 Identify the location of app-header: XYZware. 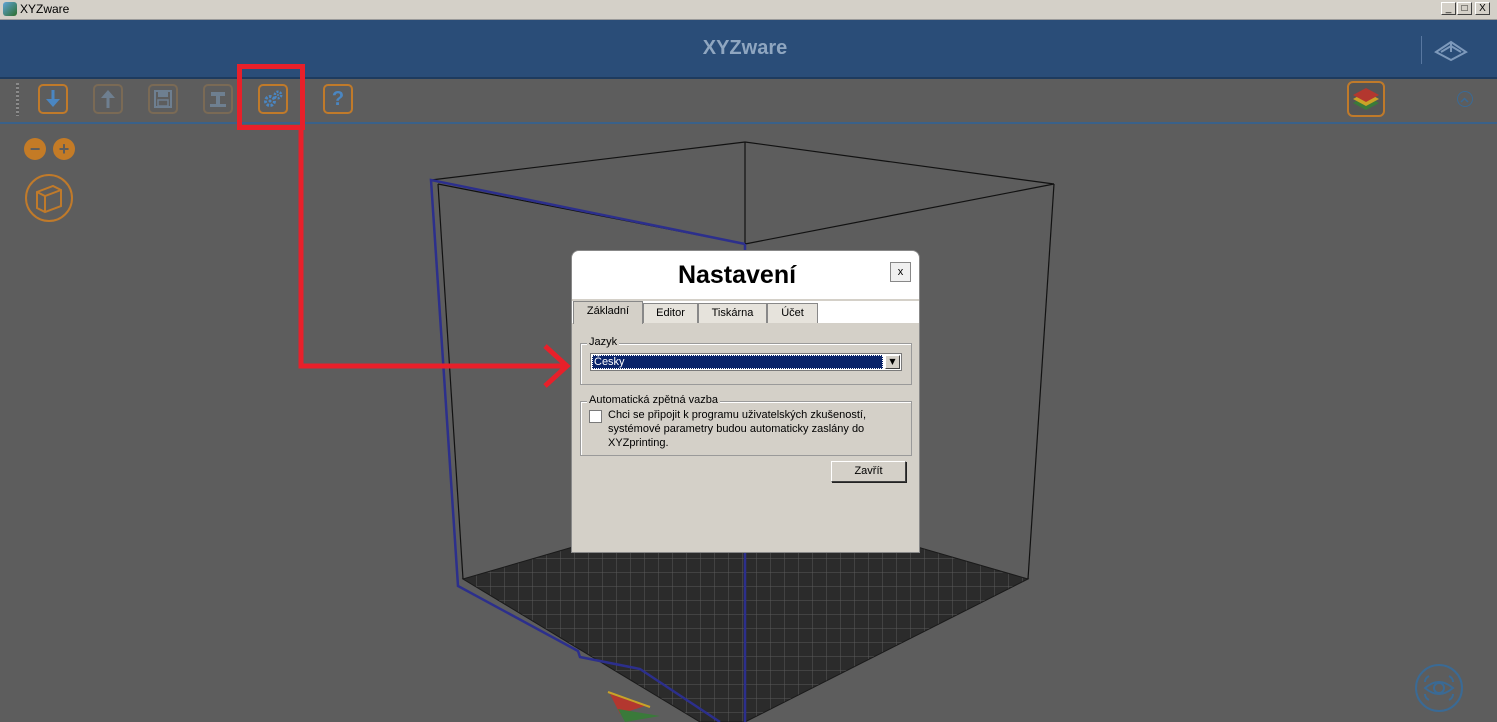
(748, 49).